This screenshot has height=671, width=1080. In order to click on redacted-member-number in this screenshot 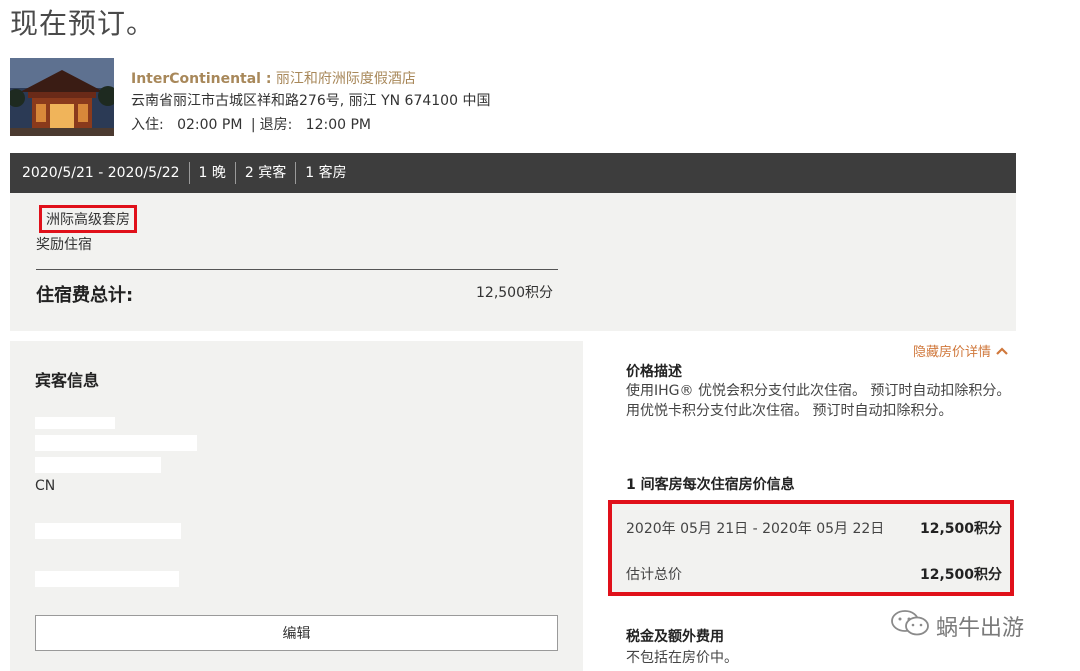, I will do `click(108, 531)`.